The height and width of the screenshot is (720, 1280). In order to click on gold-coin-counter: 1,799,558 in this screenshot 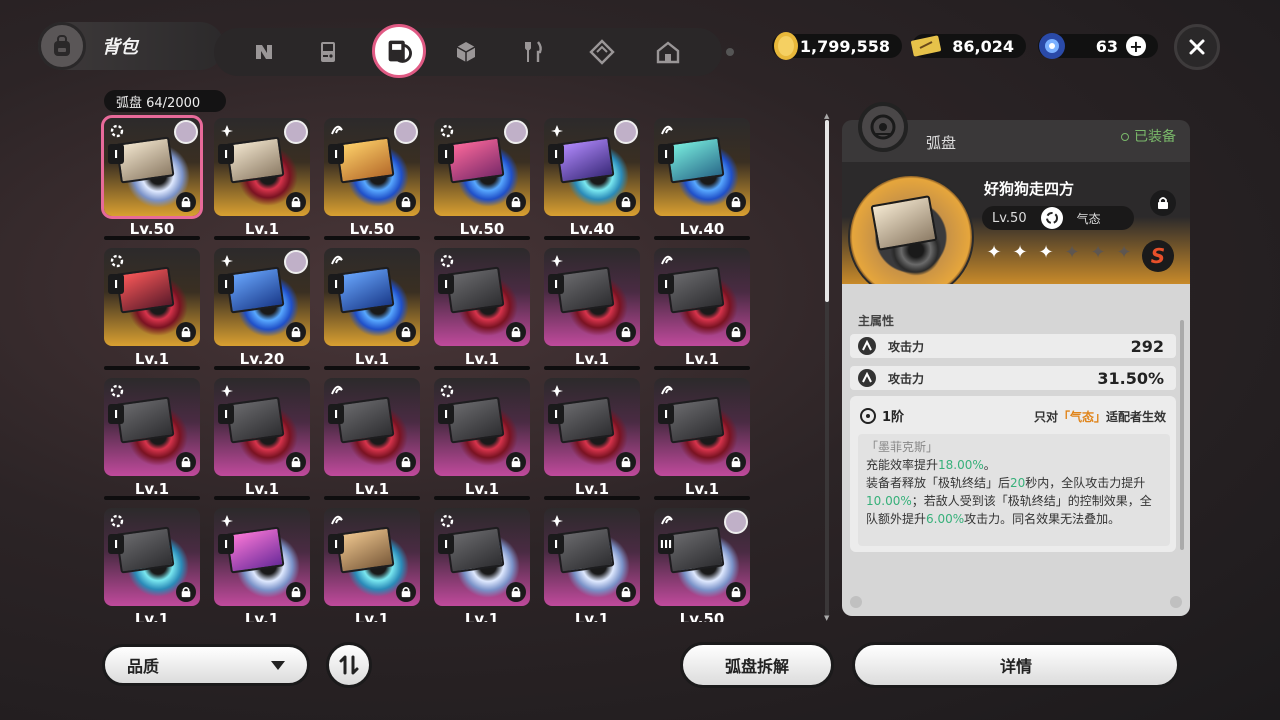, I will do `click(837, 46)`.